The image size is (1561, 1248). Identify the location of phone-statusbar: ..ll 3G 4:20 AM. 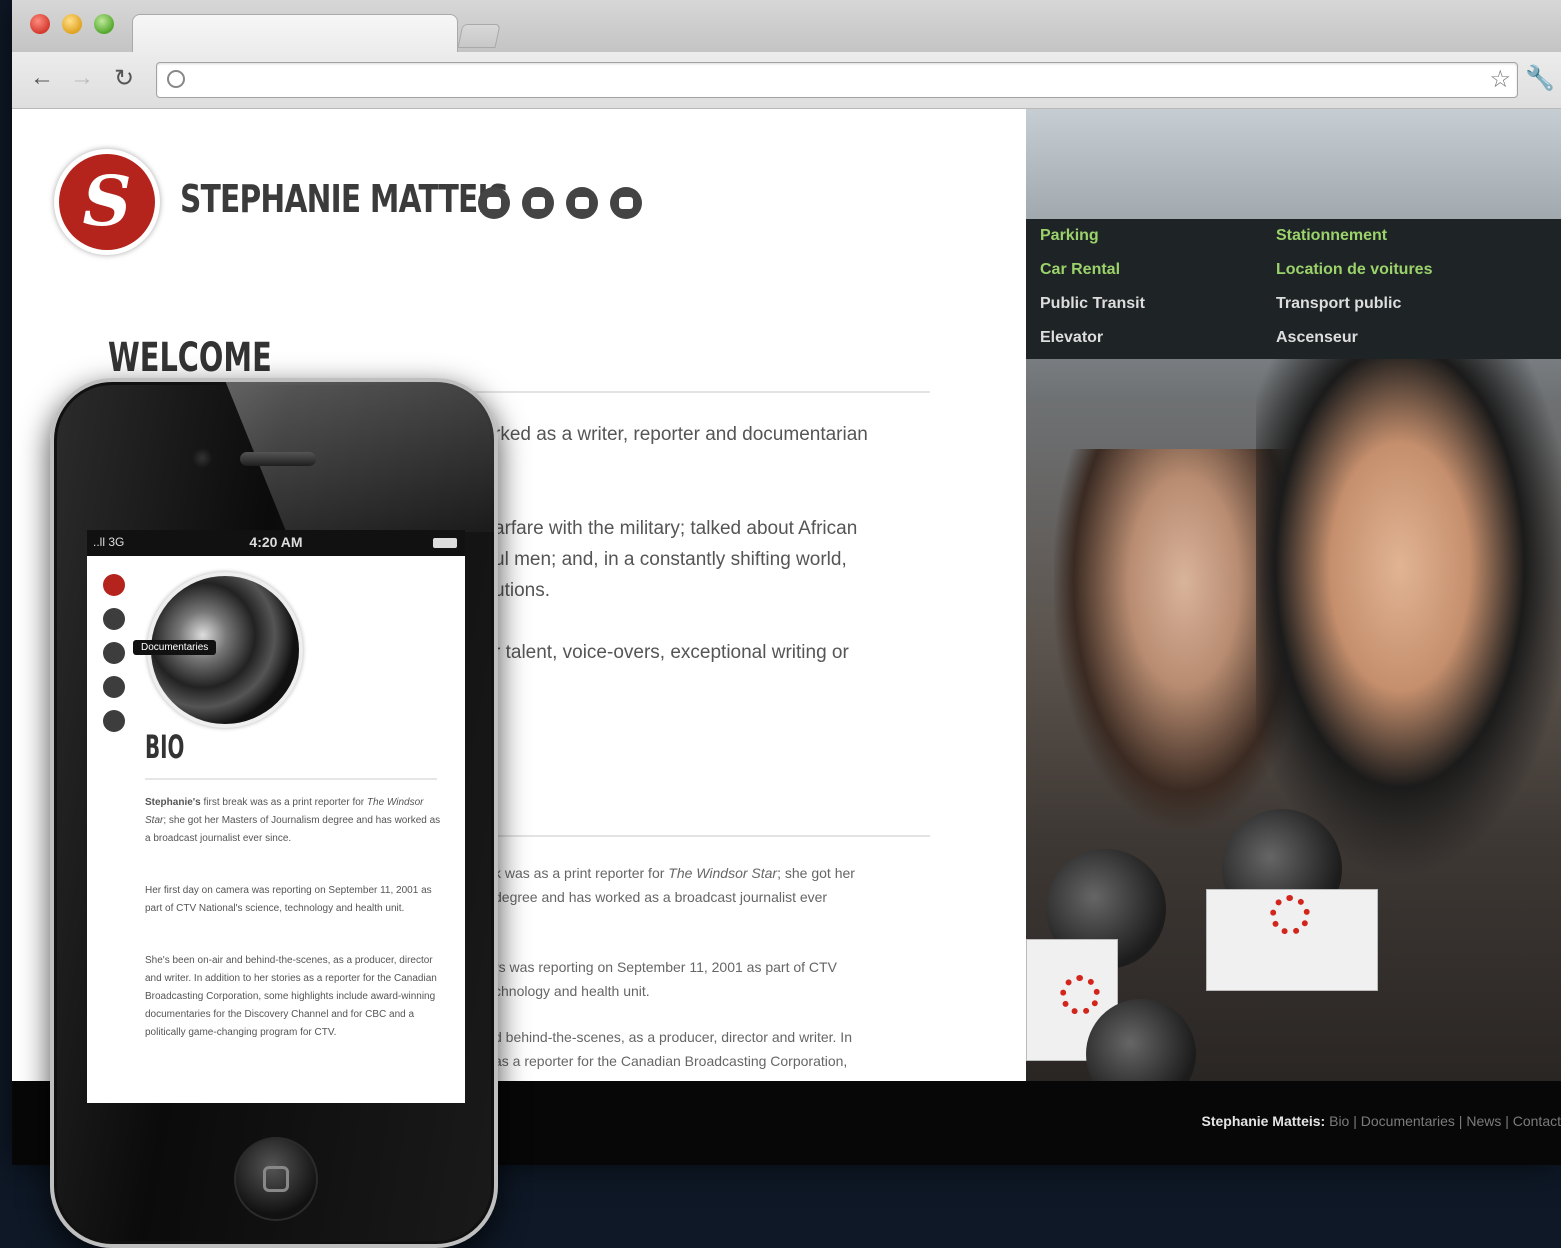
(276, 543).